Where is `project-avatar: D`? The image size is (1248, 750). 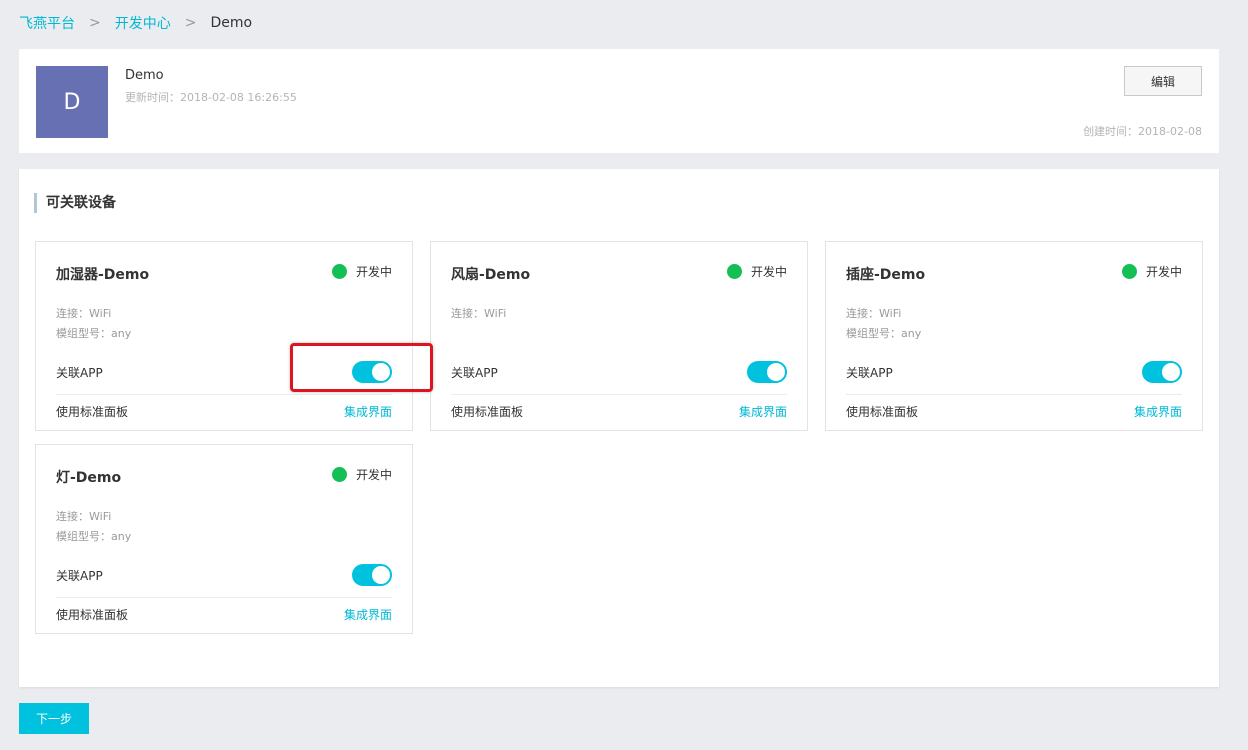 project-avatar: D is located at coordinates (72, 102).